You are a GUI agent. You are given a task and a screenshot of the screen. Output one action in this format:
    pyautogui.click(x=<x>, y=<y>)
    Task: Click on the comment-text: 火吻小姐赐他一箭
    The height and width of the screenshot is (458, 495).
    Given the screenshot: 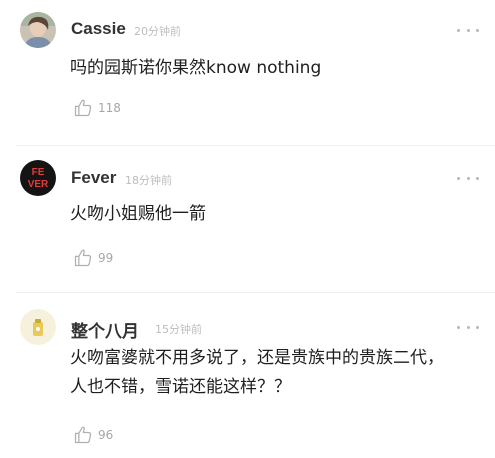 What is the action you would take?
    pyautogui.click(x=138, y=214)
    